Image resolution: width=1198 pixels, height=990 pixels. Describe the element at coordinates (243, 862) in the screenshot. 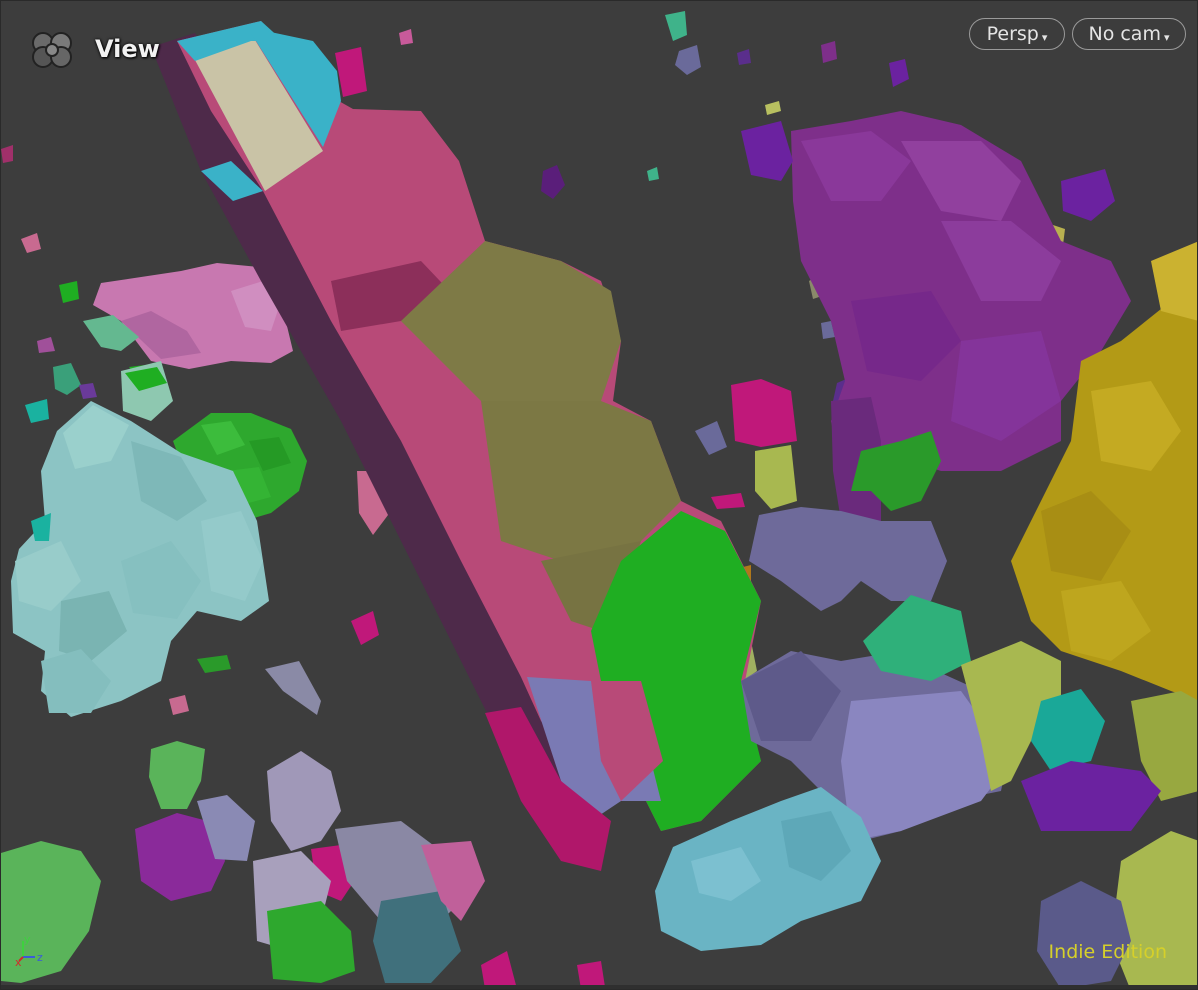

I see `bottom-left-fragments` at that location.